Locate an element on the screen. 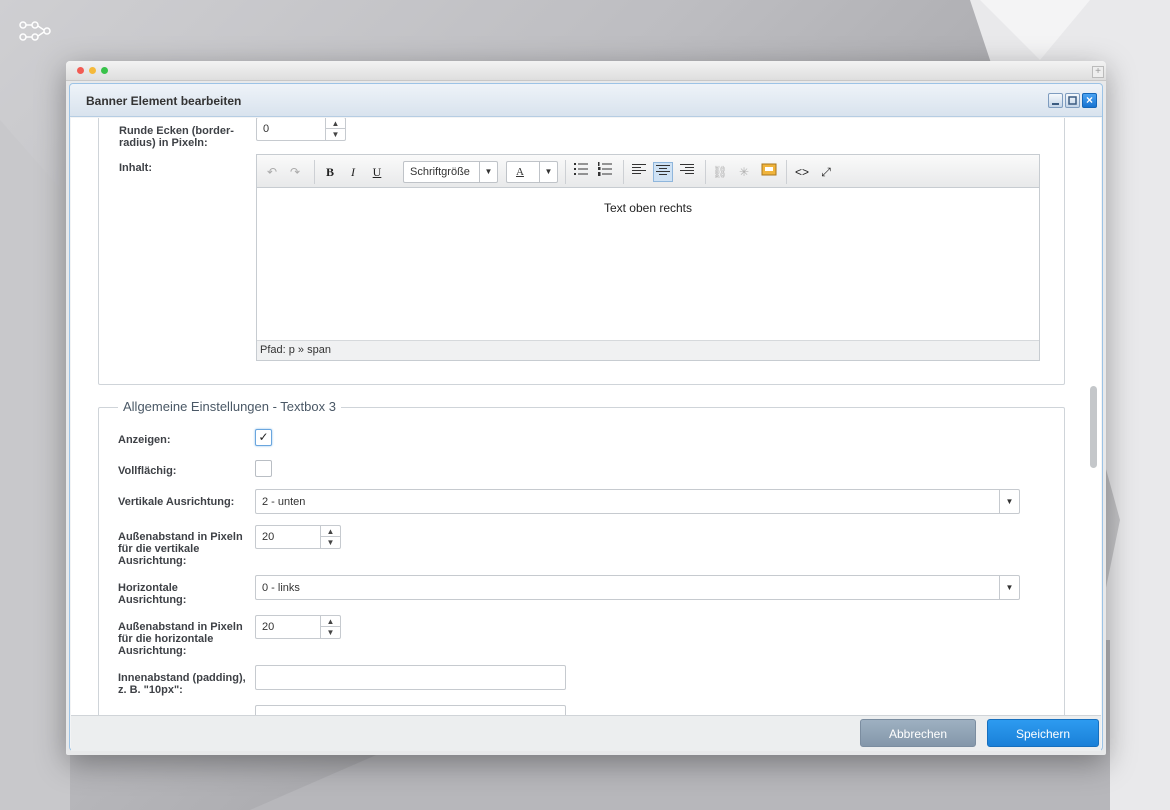 The image size is (1170, 810). cancel-button: Abbrechen is located at coordinates (918, 733).